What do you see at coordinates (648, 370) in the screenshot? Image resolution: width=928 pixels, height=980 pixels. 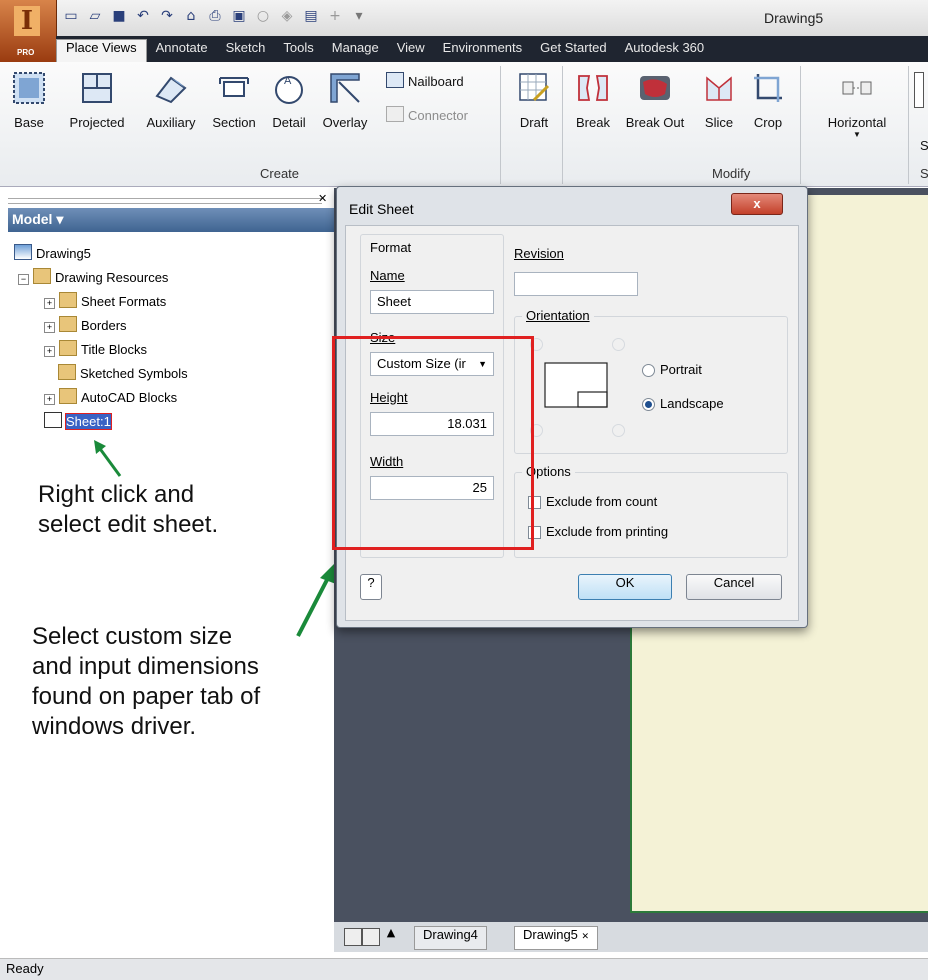 I see `portrait-radio` at bounding box center [648, 370].